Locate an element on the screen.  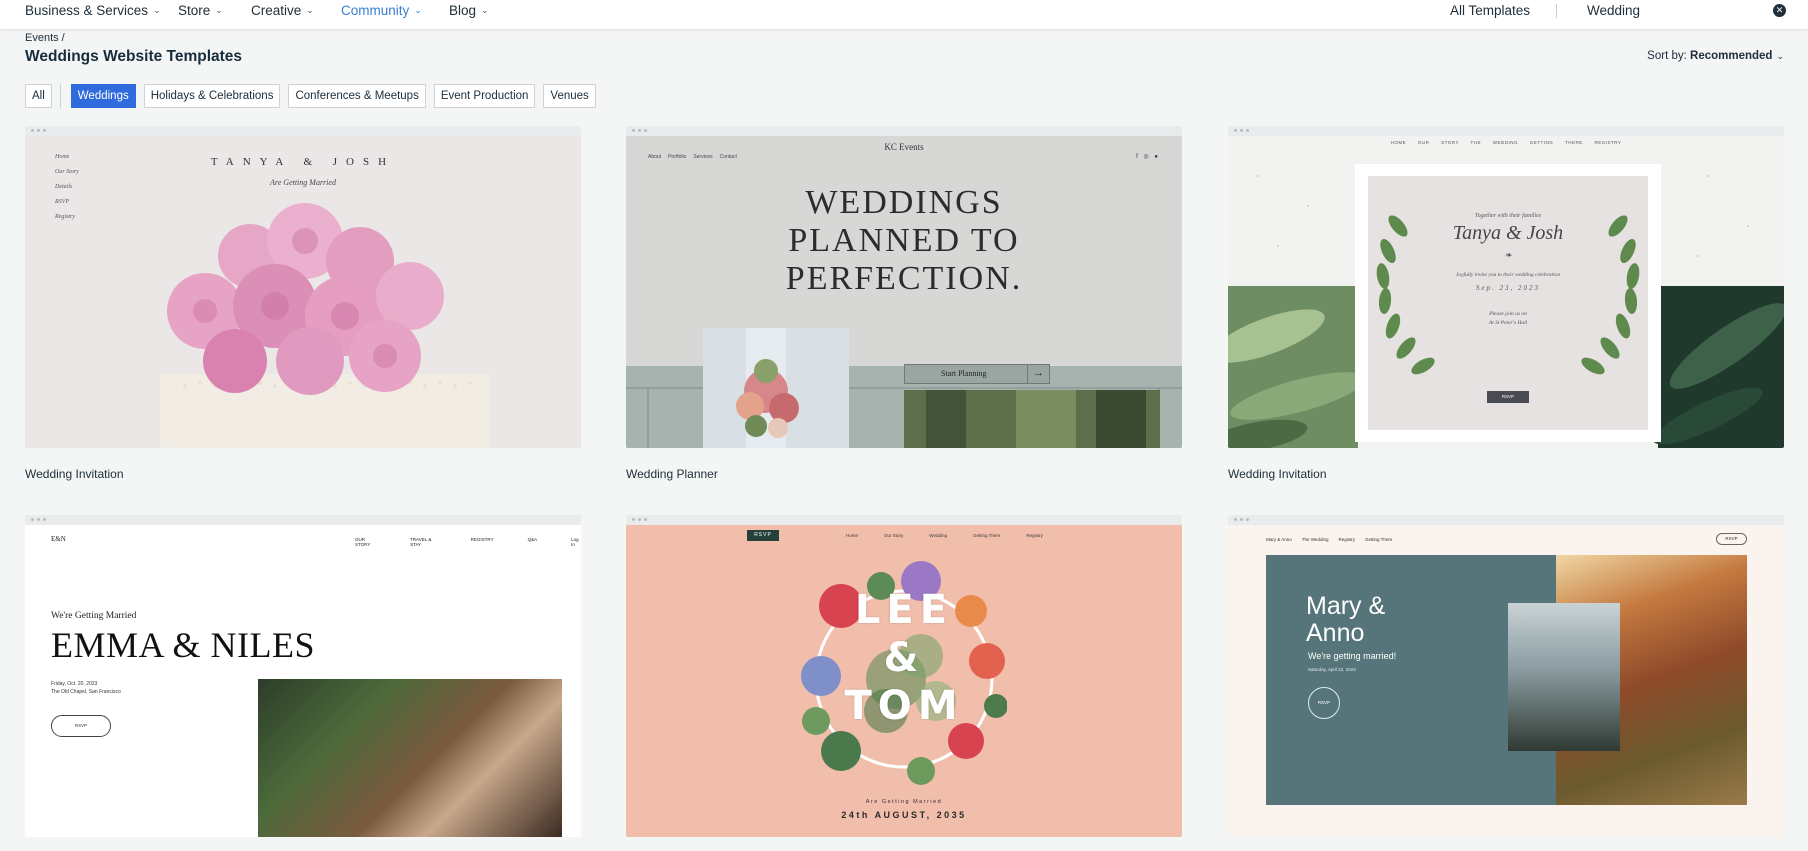
preview-name-1: LEE is located at coordinates (904, 610).